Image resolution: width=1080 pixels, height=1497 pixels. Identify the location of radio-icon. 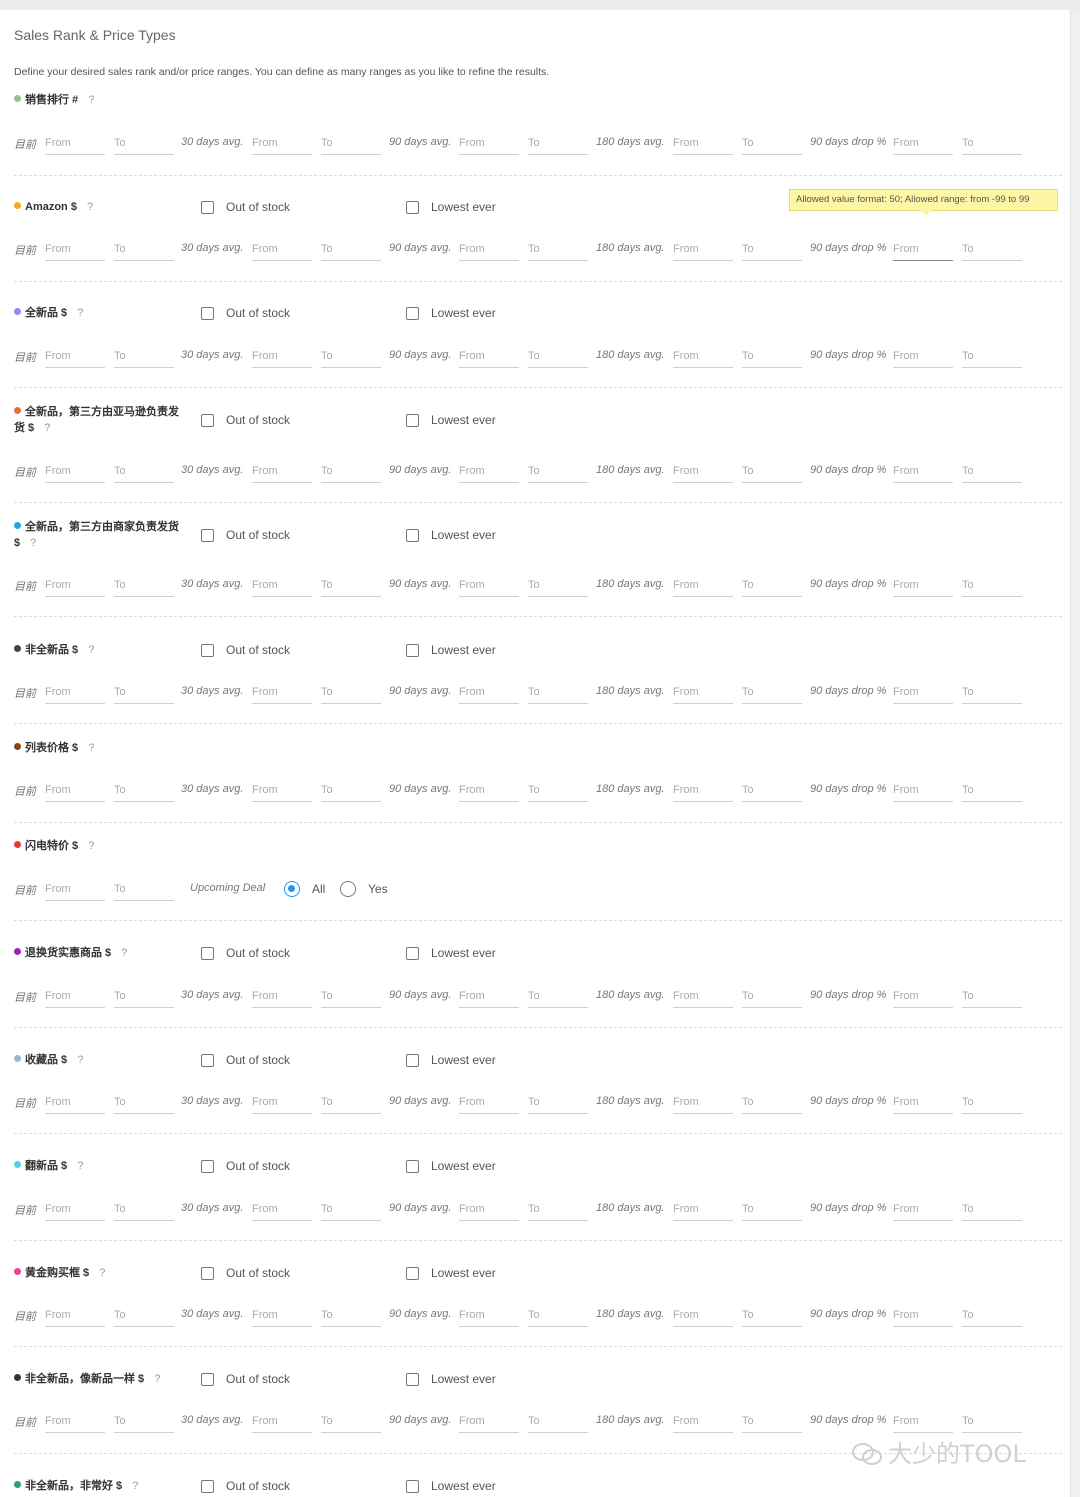
(348, 889).